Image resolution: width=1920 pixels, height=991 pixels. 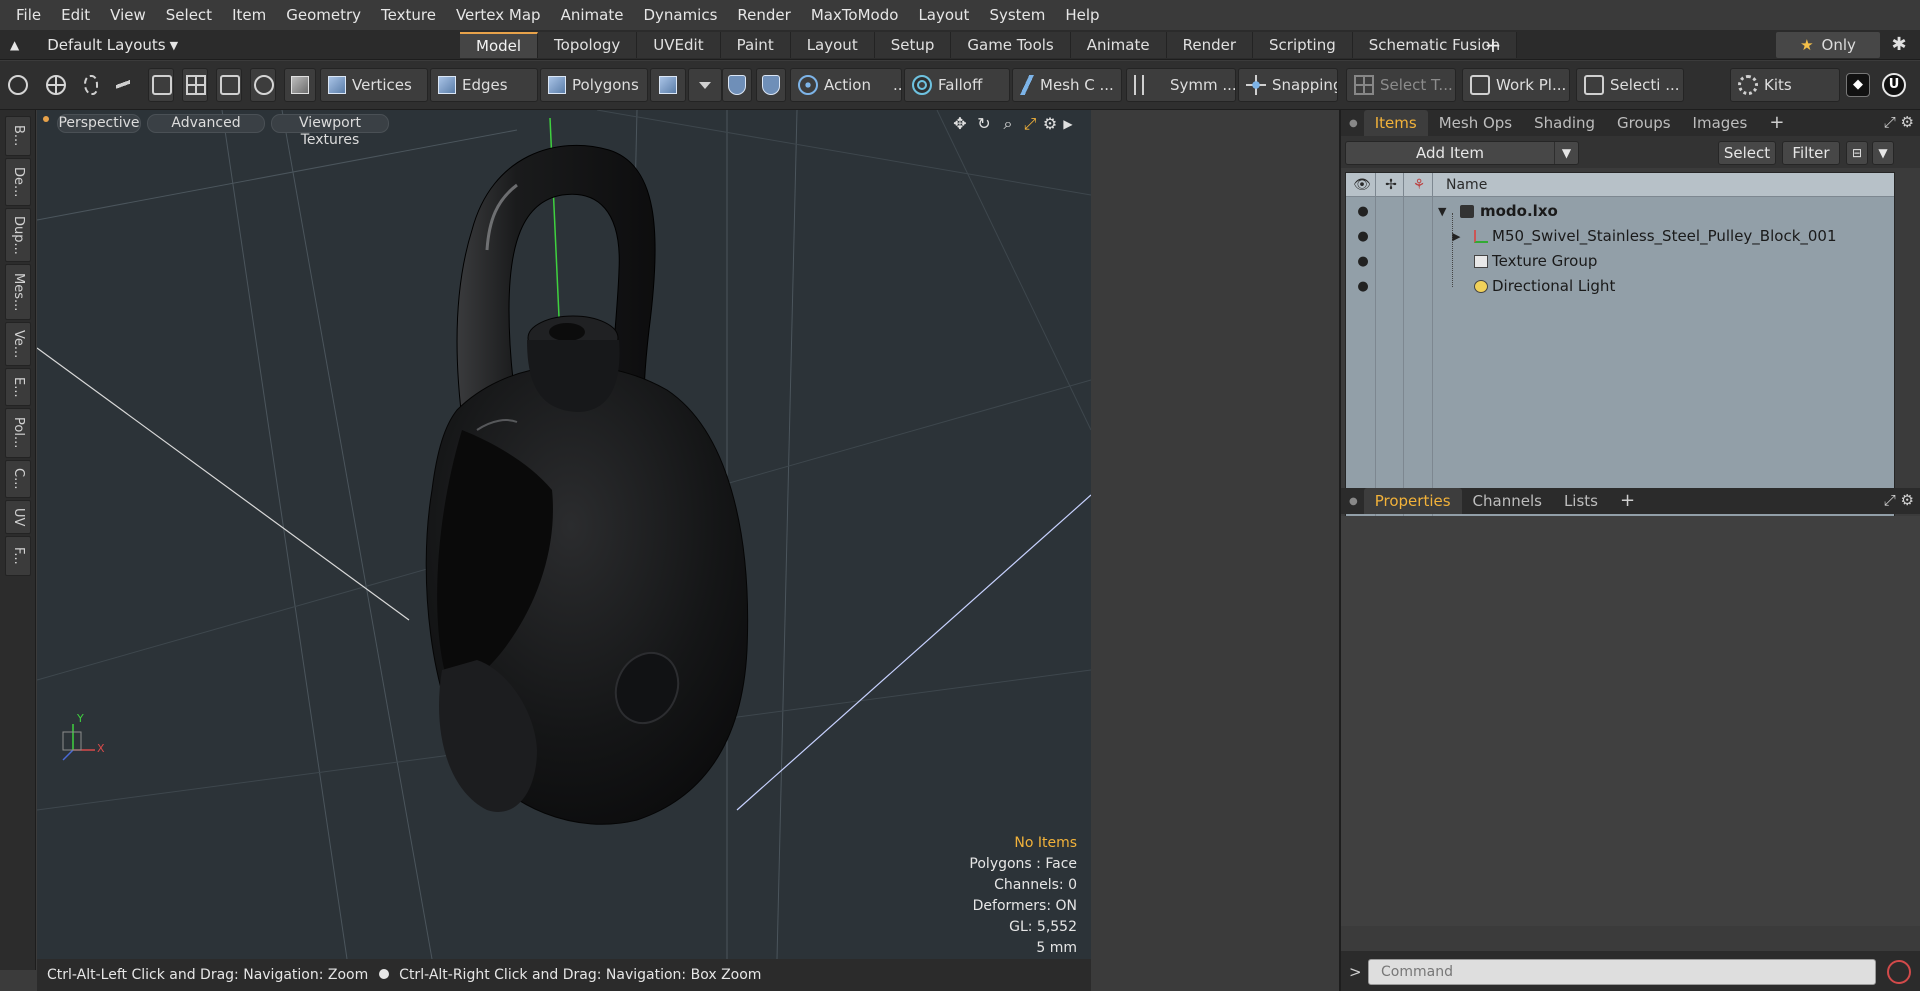 What do you see at coordinates (161, 85) in the screenshot?
I see `merge-button` at bounding box center [161, 85].